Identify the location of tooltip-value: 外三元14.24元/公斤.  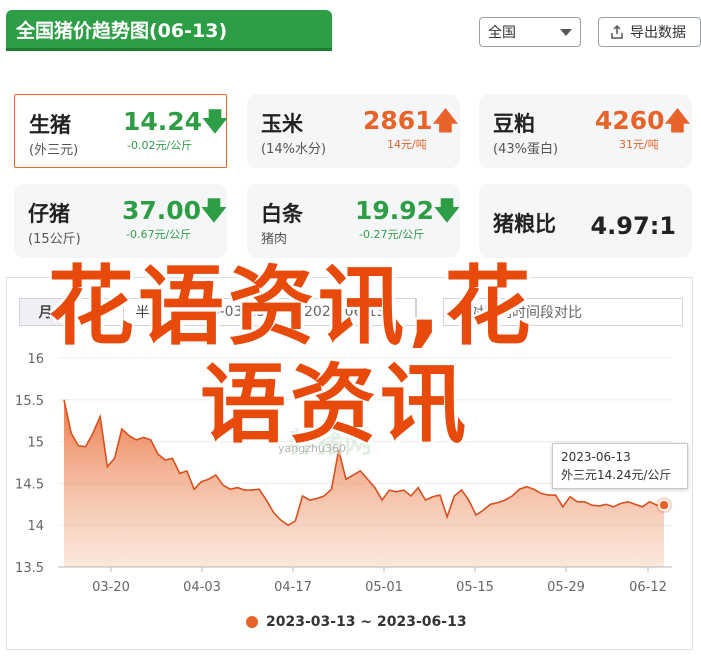
(616, 475).